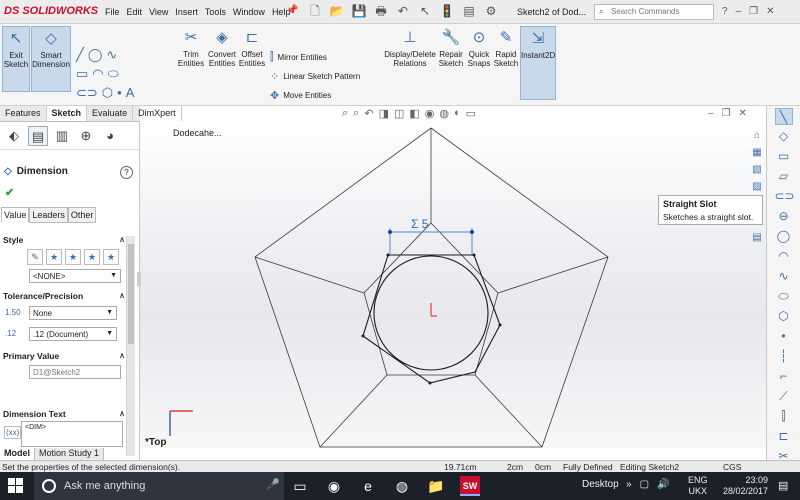 The height and width of the screenshot is (500, 800). What do you see at coordinates (436, 486) in the screenshot?
I see `file-explorer-taskbar-icon: 📁` at bounding box center [436, 486].